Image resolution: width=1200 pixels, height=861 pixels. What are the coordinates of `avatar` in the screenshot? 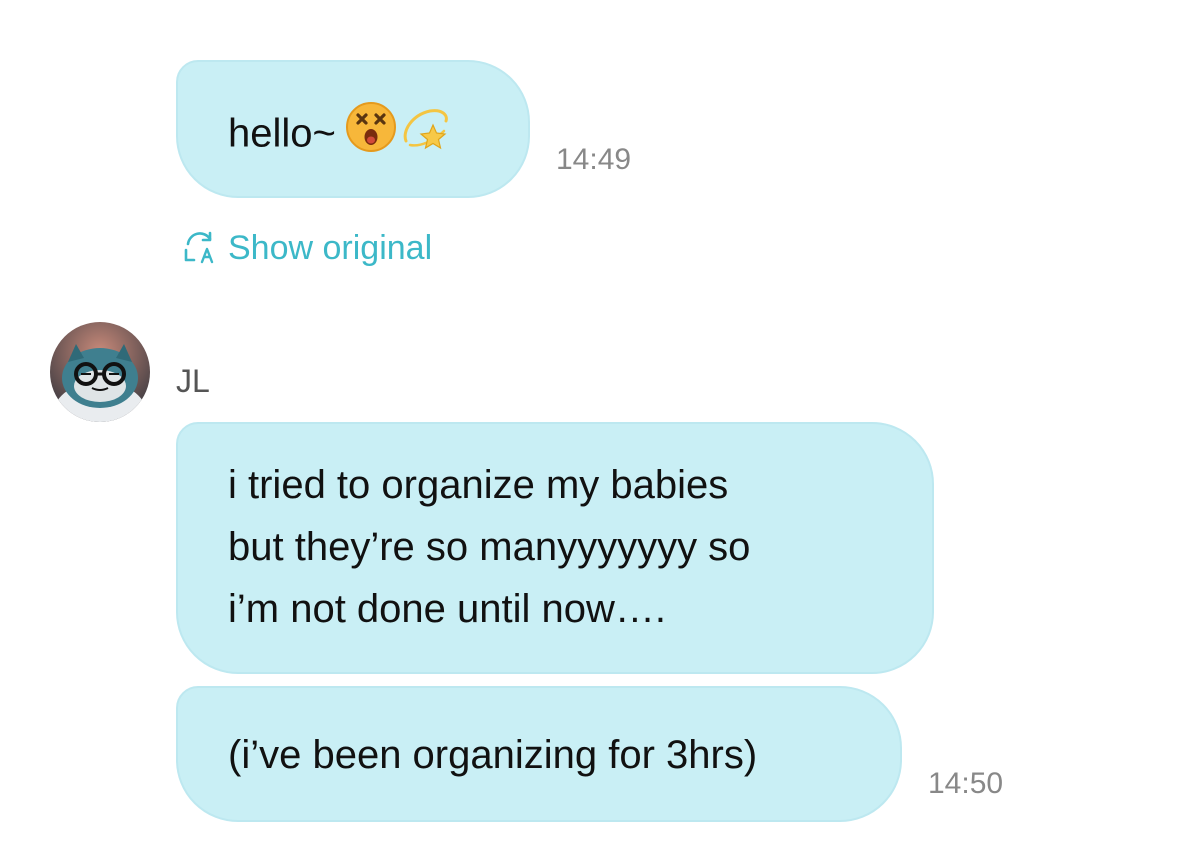 It's located at (100, 372).